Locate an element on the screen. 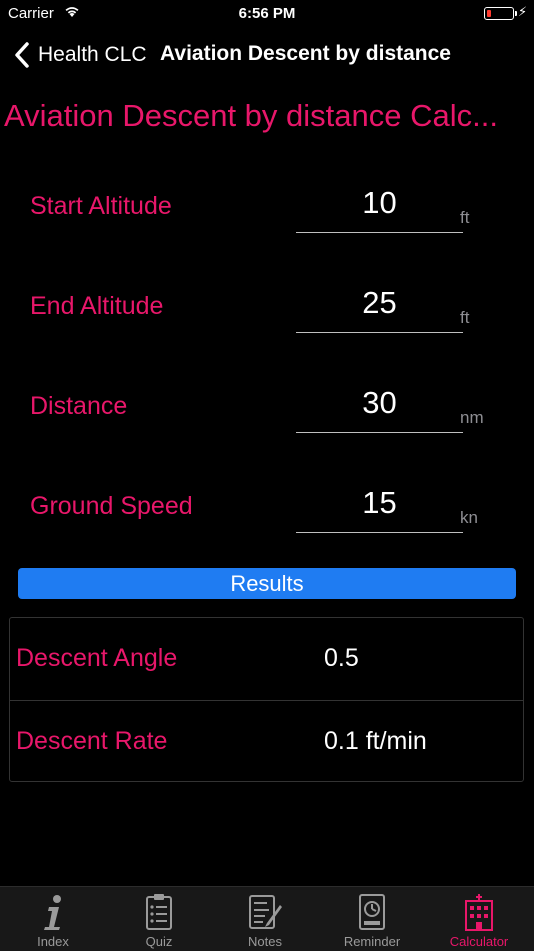 The width and height of the screenshot is (534, 951). descent-angle-value: 0.5 is located at coordinates (341, 658).